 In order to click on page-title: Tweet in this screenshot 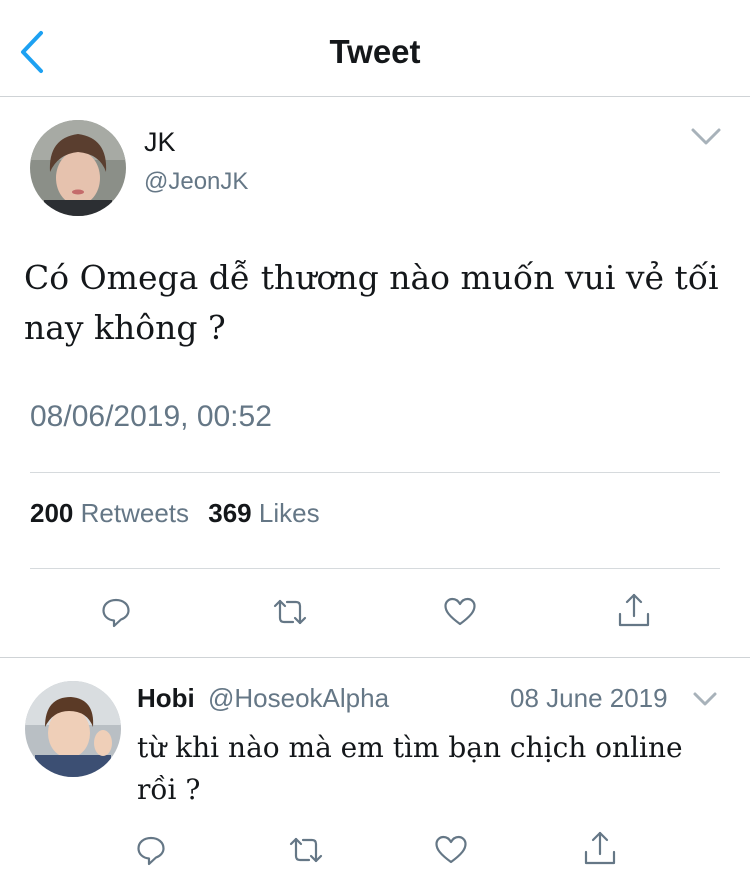, I will do `click(375, 51)`.